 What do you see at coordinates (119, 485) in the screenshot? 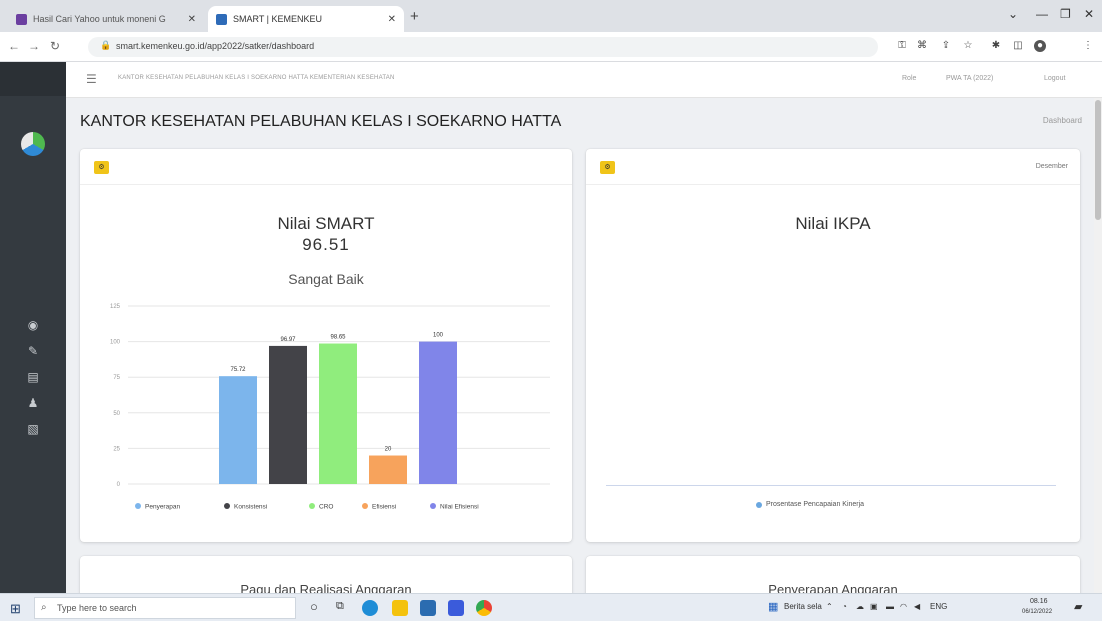
I see `y-tick-label: 0` at bounding box center [119, 485].